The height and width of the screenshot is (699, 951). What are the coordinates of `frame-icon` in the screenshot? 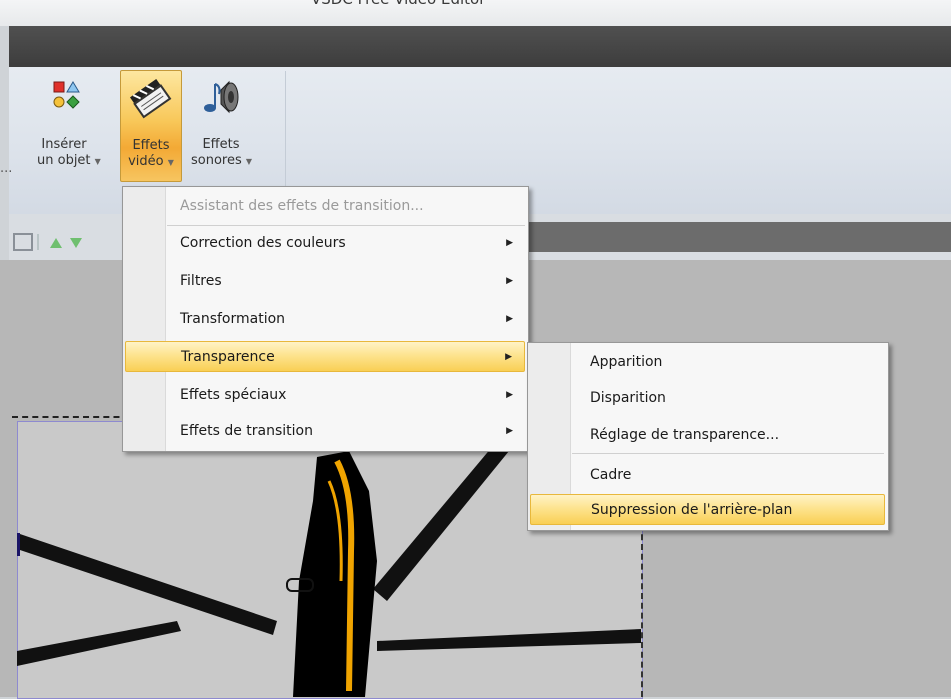 It's located at (23, 242).